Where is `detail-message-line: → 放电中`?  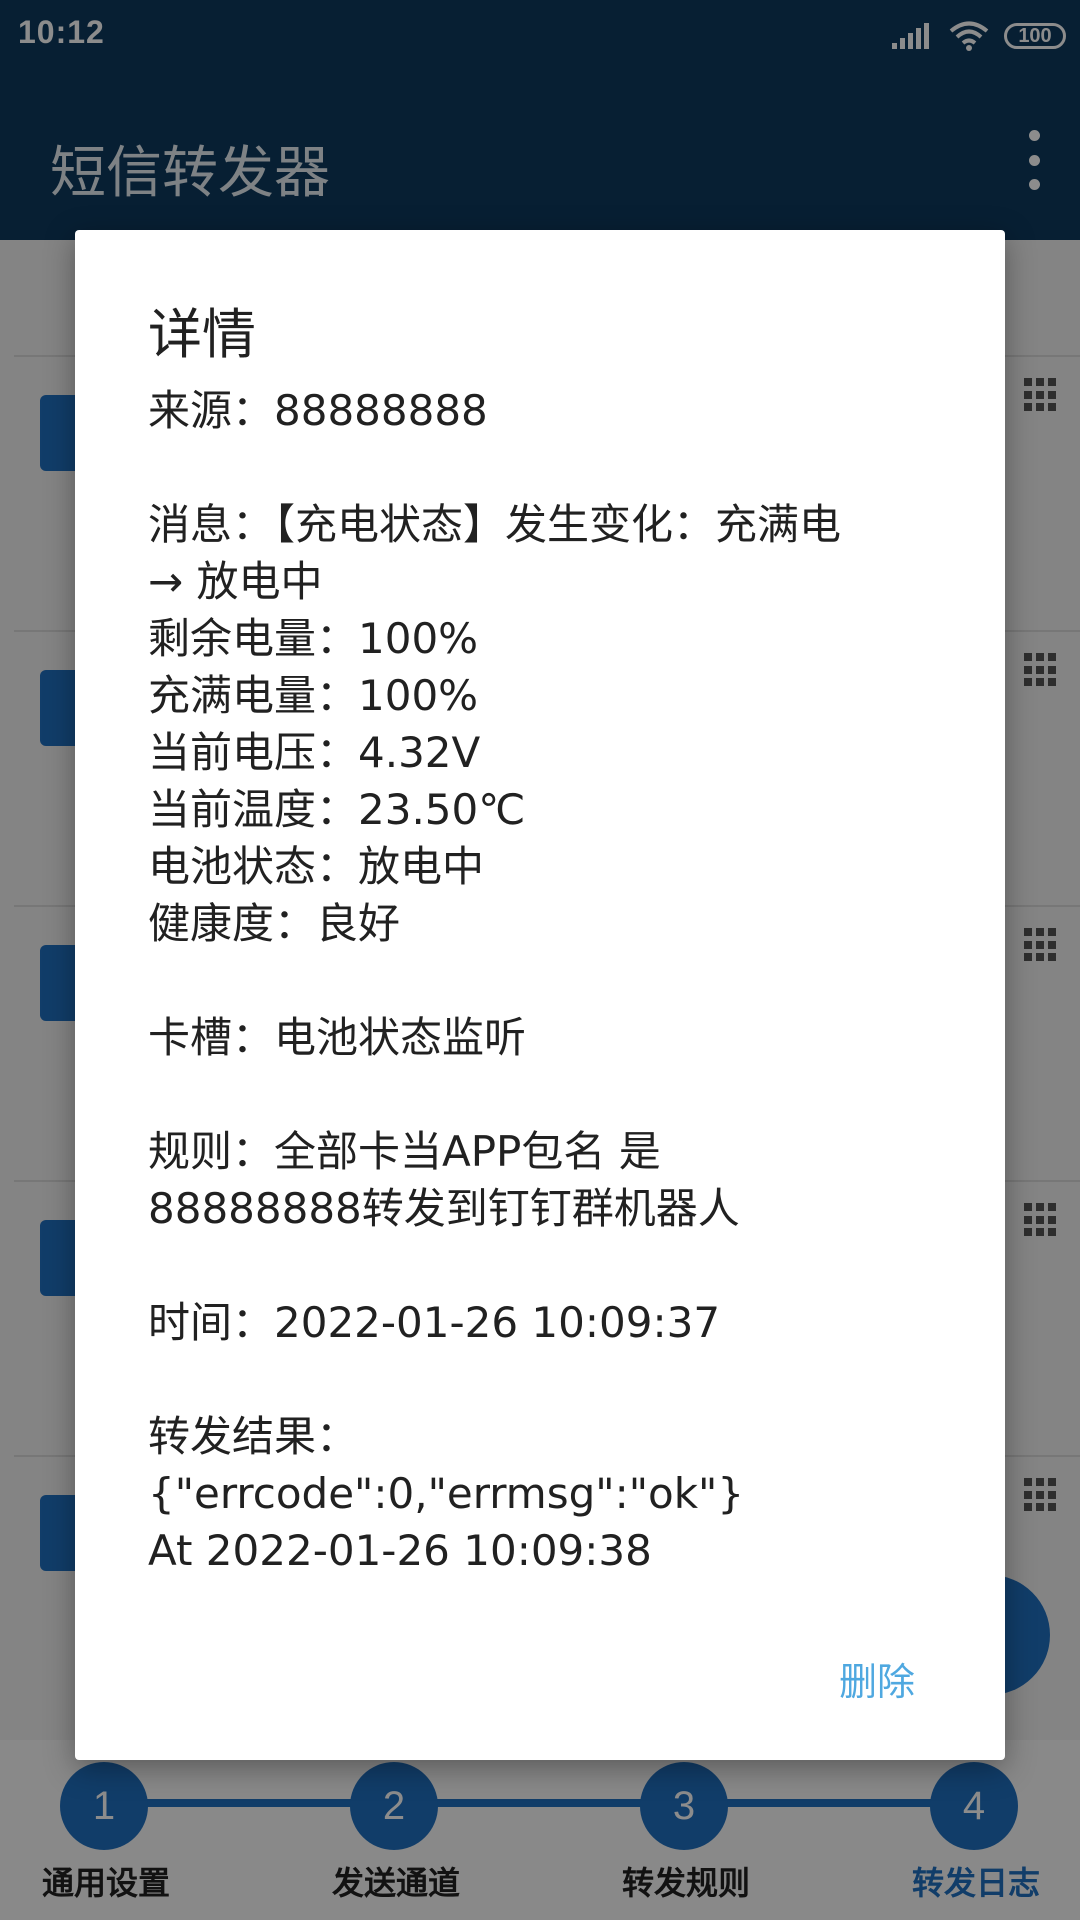
detail-message-line: → 放电中 is located at coordinates (235, 581).